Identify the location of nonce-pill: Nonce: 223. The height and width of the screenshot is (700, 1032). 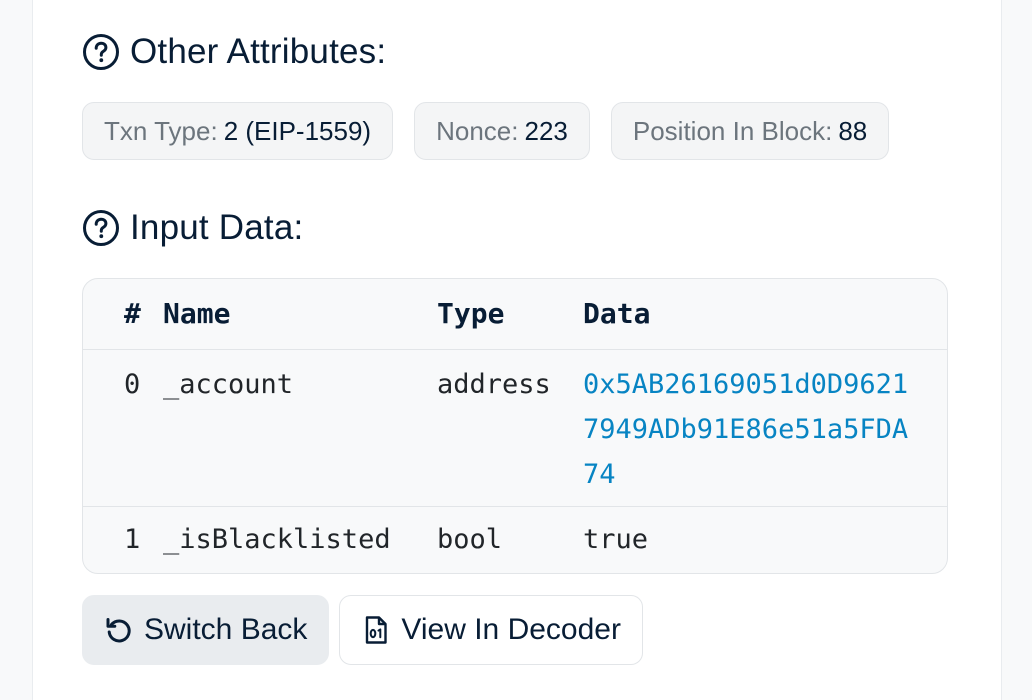
(502, 131).